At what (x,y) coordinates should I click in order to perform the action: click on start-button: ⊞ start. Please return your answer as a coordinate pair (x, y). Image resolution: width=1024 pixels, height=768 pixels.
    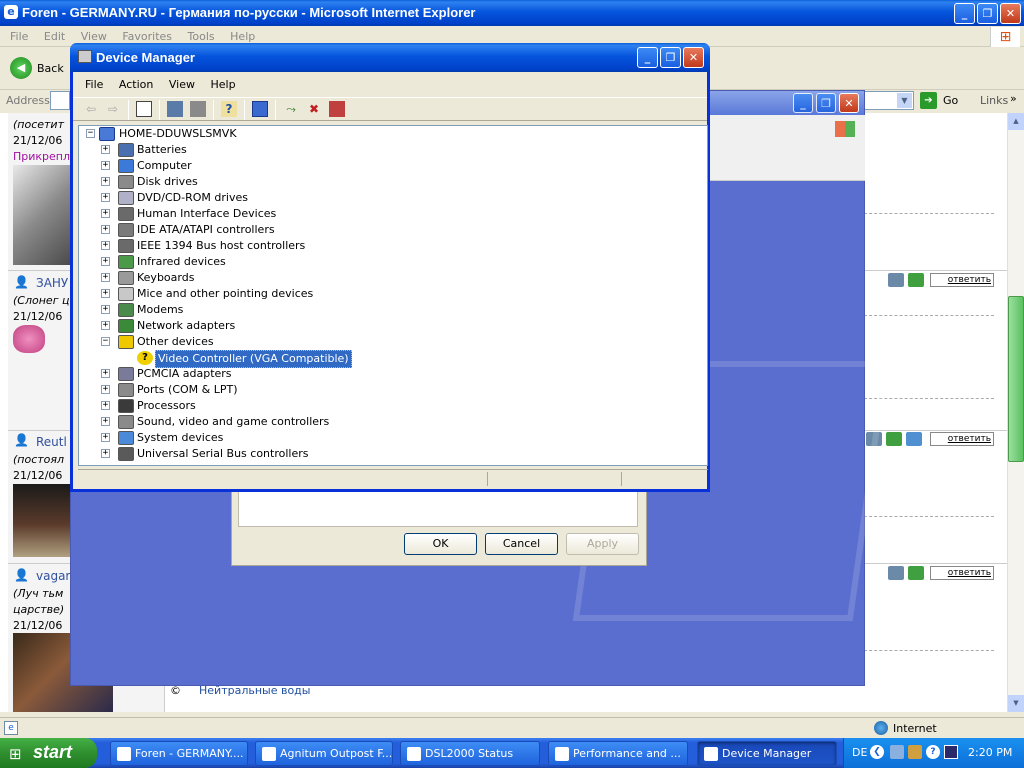
    Looking at the image, I should click on (48, 753).